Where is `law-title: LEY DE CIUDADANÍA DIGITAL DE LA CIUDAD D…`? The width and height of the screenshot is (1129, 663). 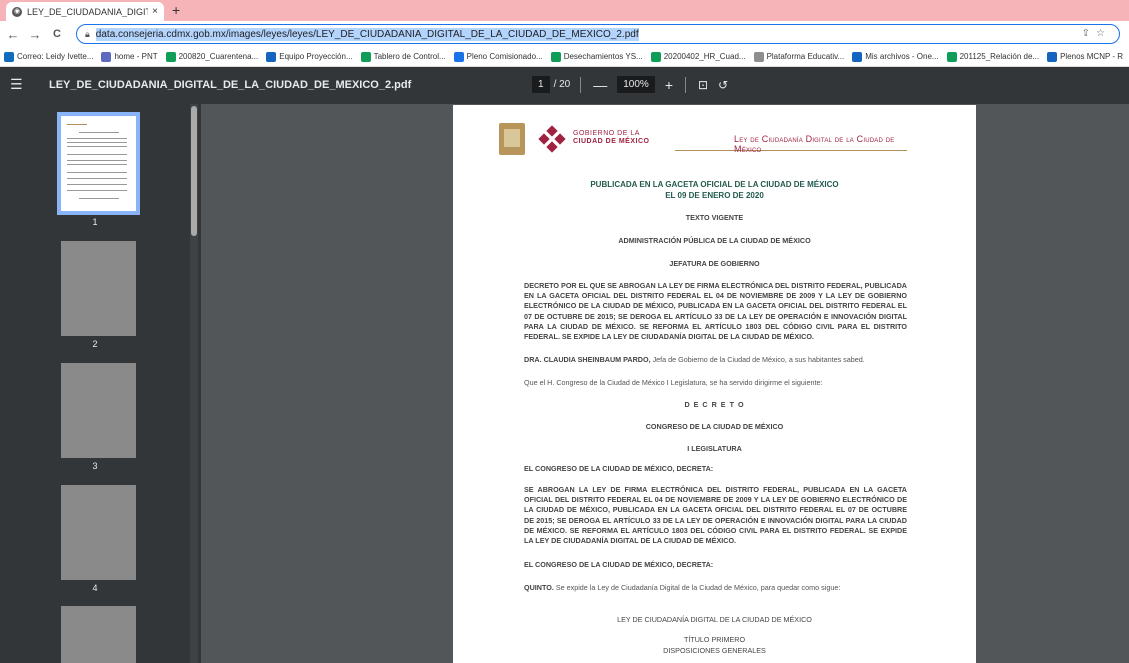 law-title: LEY DE CIUDADANÍA DIGITAL DE LA CIUDAD D… is located at coordinates (714, 619).